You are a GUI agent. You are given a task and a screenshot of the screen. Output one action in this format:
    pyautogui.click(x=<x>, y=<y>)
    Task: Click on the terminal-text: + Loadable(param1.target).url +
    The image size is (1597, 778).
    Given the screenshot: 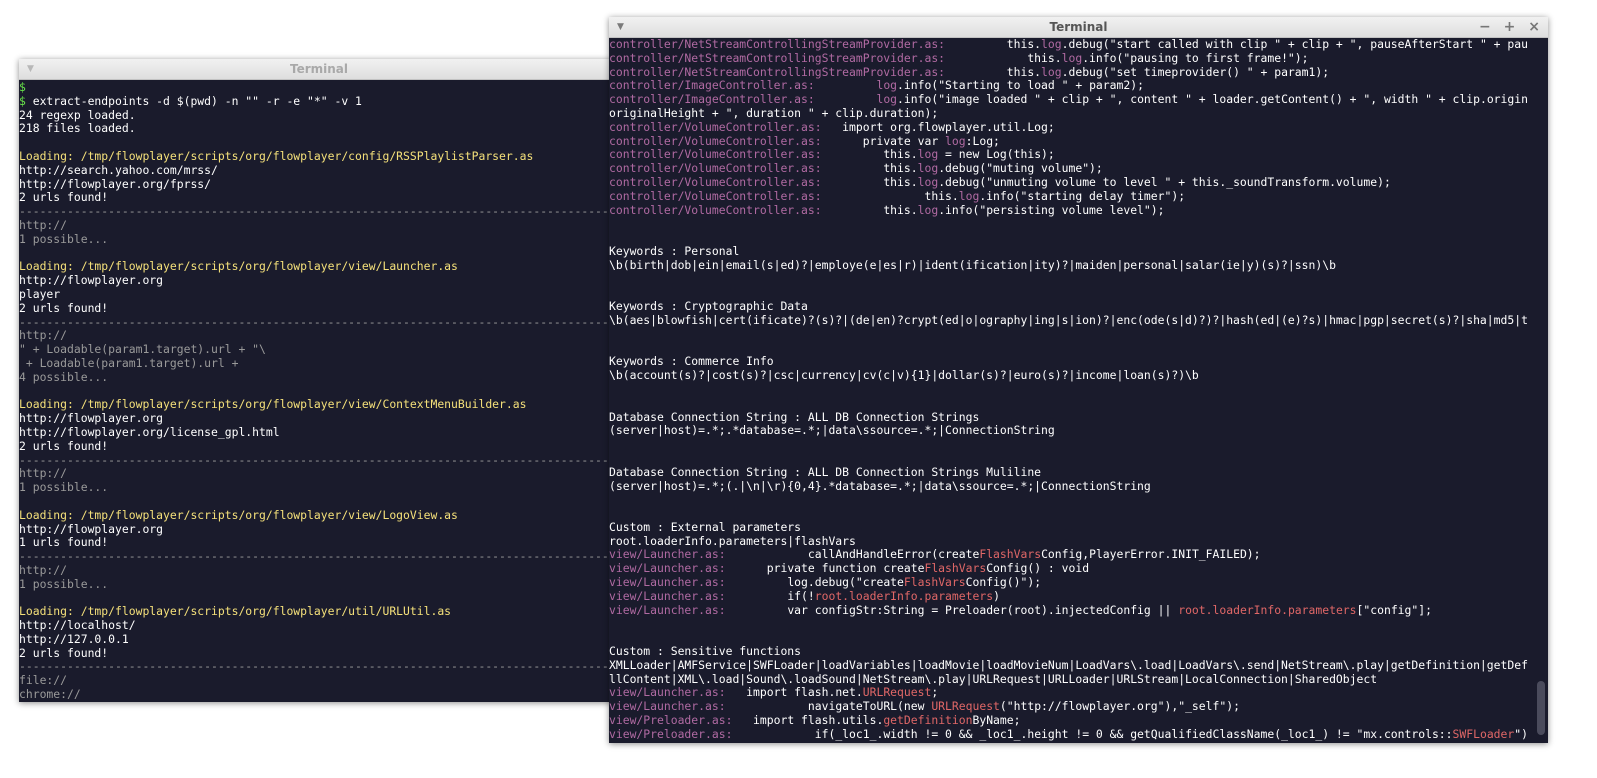 What is the action you would take?
    pyautogui.click(x=129, y=362)
    